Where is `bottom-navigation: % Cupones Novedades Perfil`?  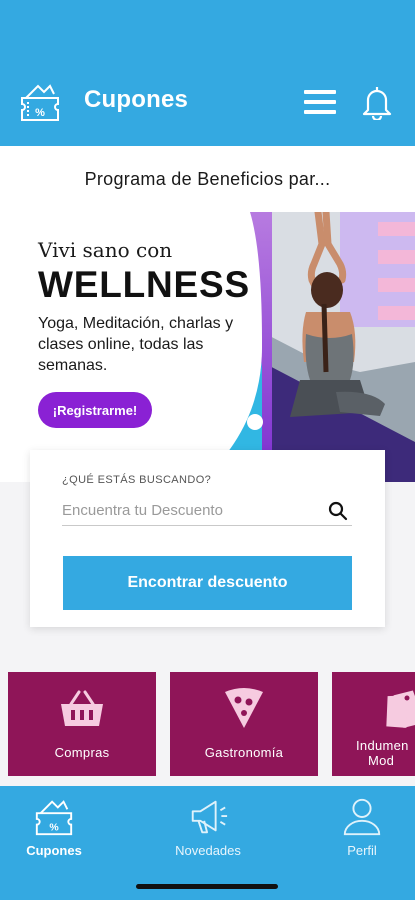 bottom-navigation: % Cupones Novedades Perfil is located at coordinates (207, 843).